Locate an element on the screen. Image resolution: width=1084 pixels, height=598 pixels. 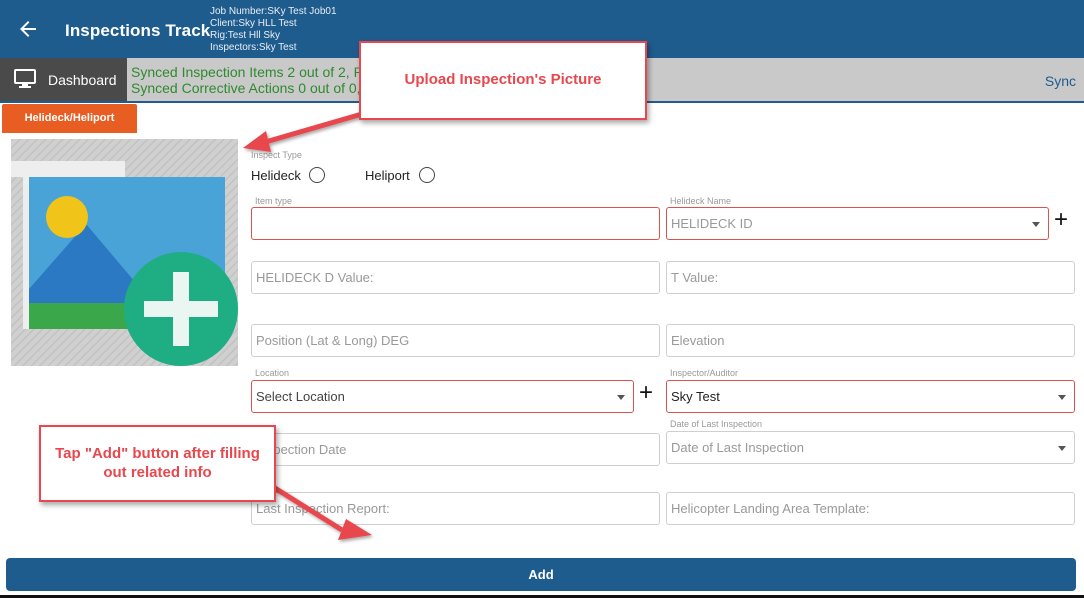
template-input: Helicopter Landing Area Template: is located at coordinates (870, 508).